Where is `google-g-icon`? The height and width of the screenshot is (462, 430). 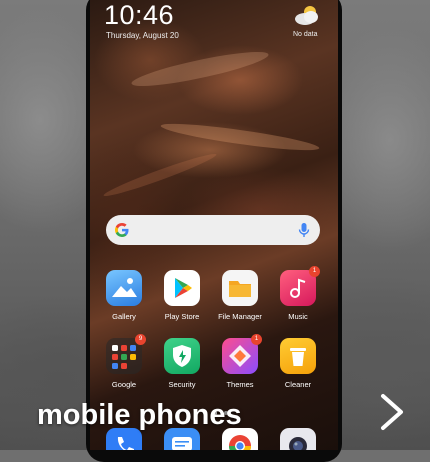 google-g-icon is located at coordinates (122, 230).